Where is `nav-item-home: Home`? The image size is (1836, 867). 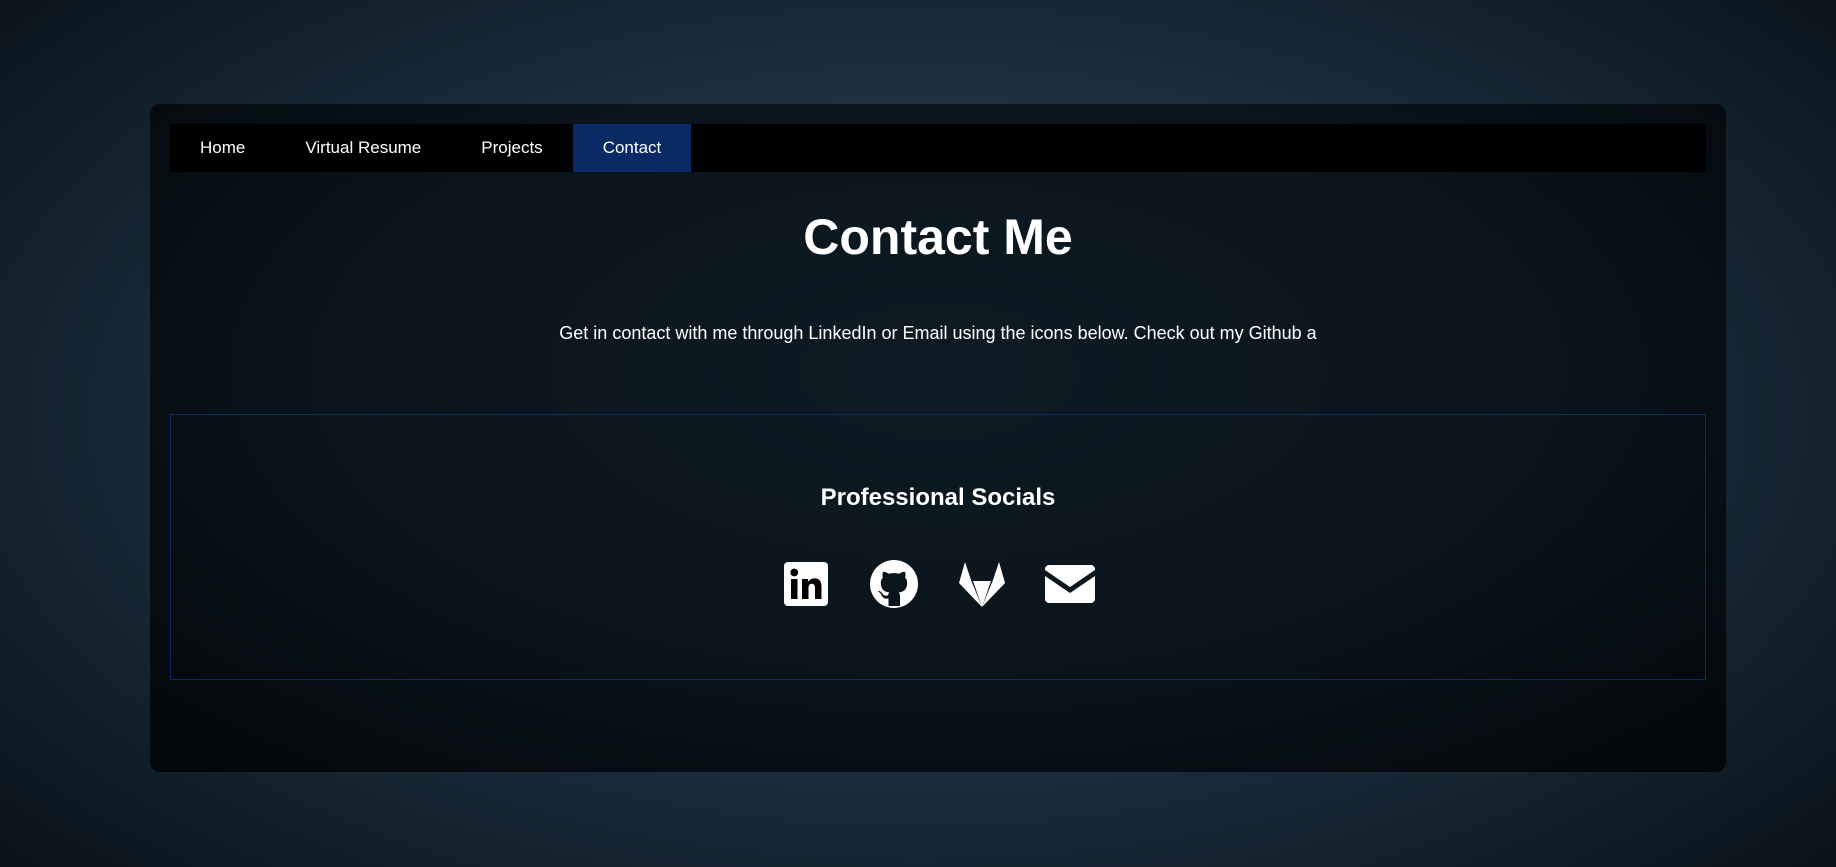 nav-item-home: Home is located at coordinates (222, 148).